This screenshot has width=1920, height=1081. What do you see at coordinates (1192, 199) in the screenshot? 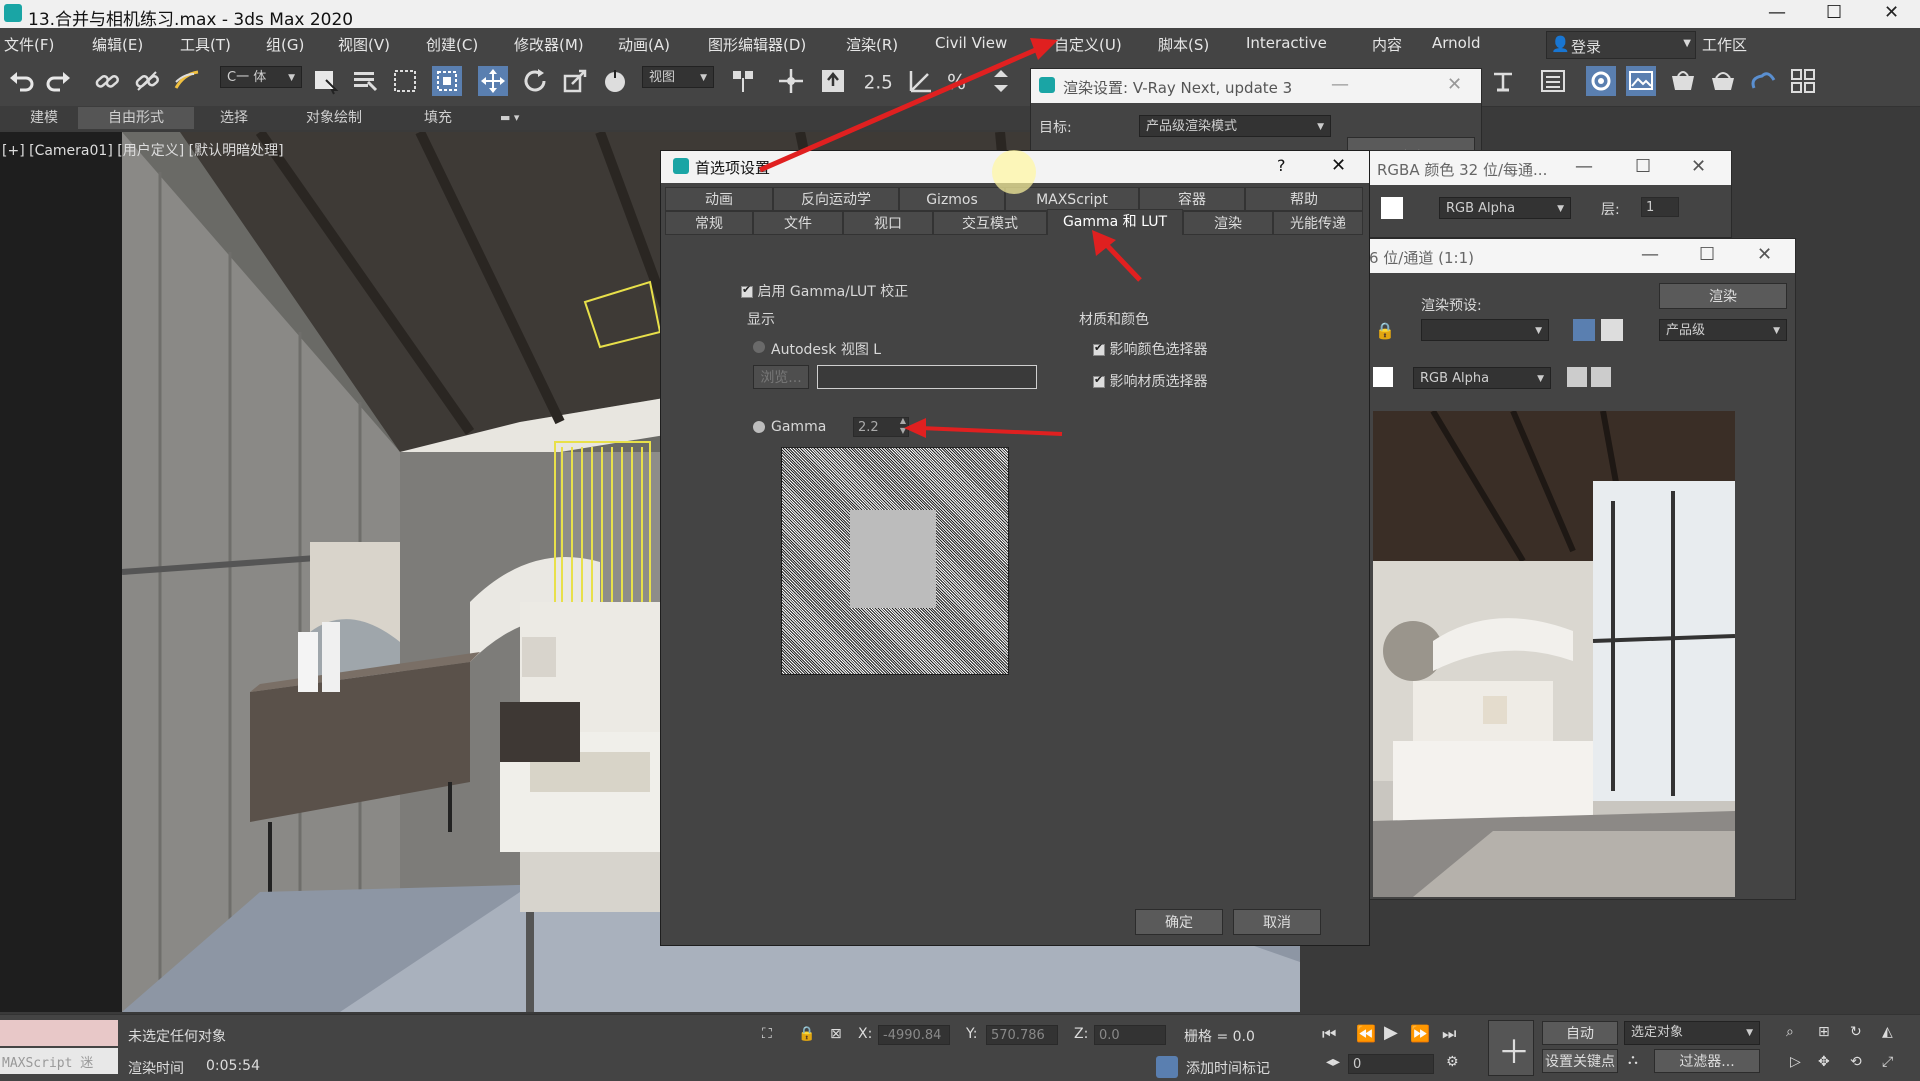
I see `tab-containers: 容器` at bounding box center [1192, 199].